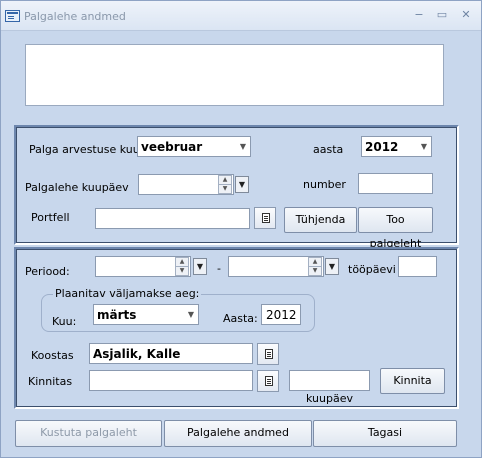 Image resolution: width=482 pixels, height=458 pixels. I want to click on portfolio-lookup-button, so click(265, 218).